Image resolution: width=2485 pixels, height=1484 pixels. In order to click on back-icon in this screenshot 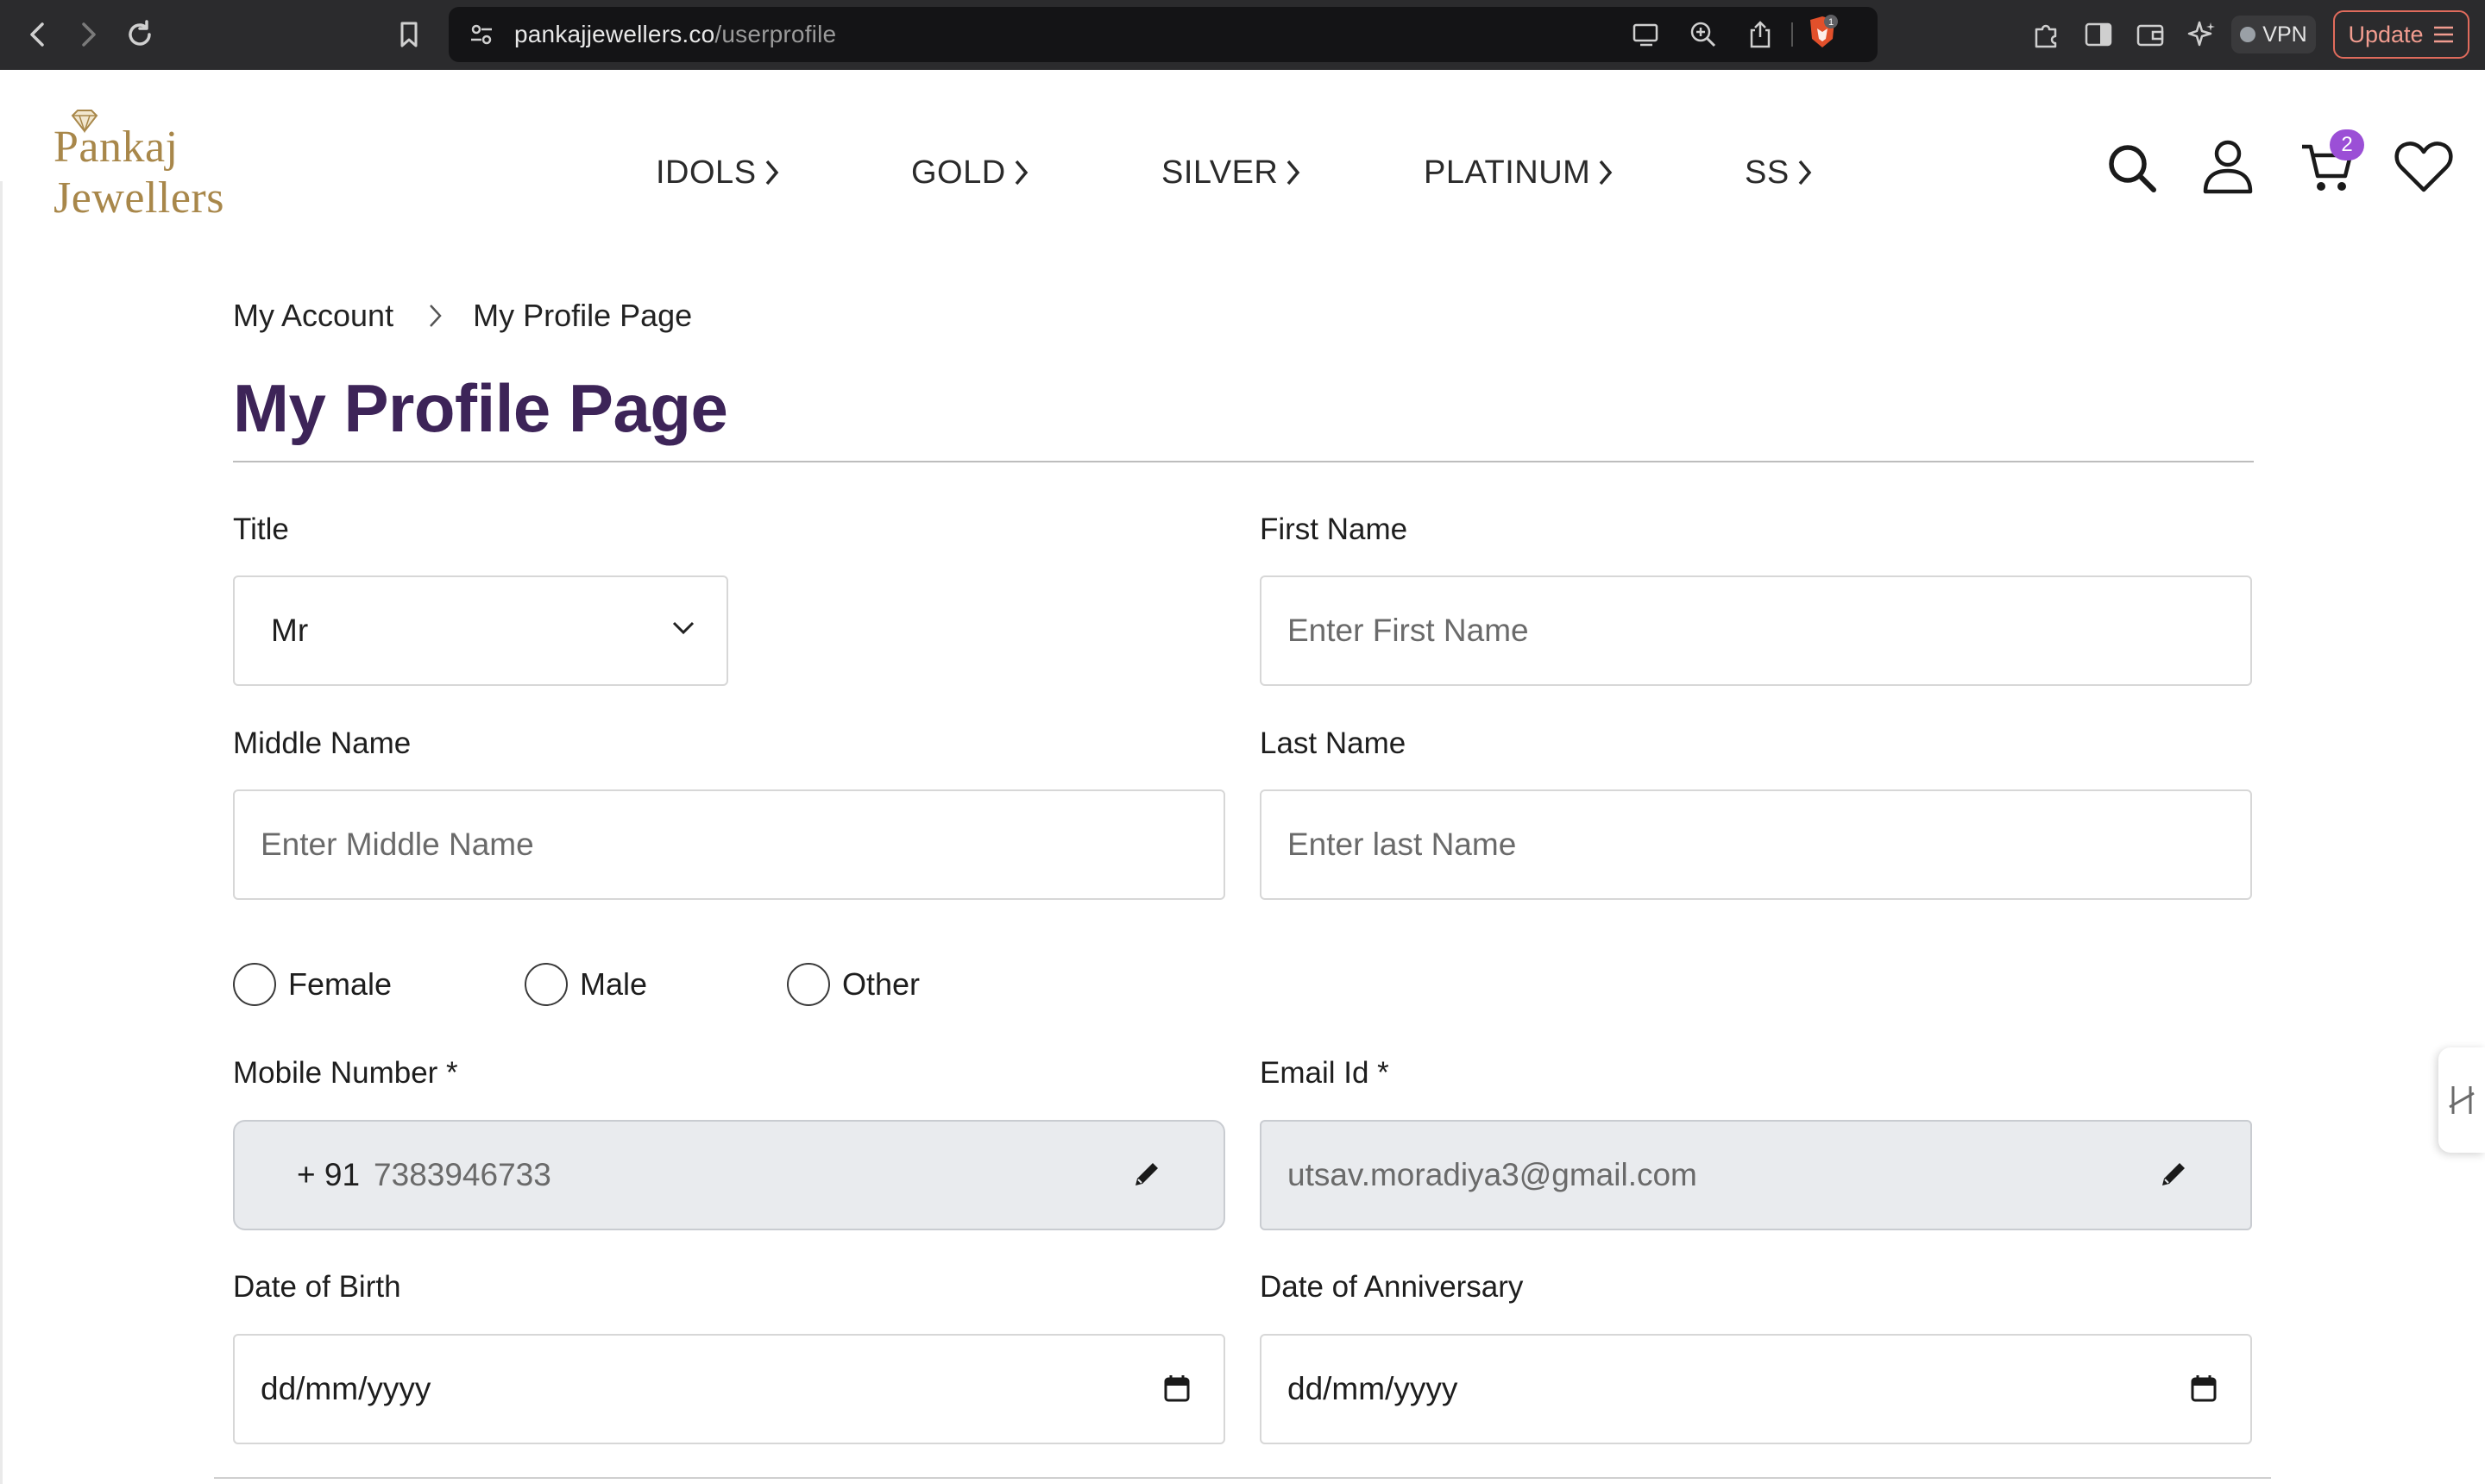, I will do `click(38, 34)`.